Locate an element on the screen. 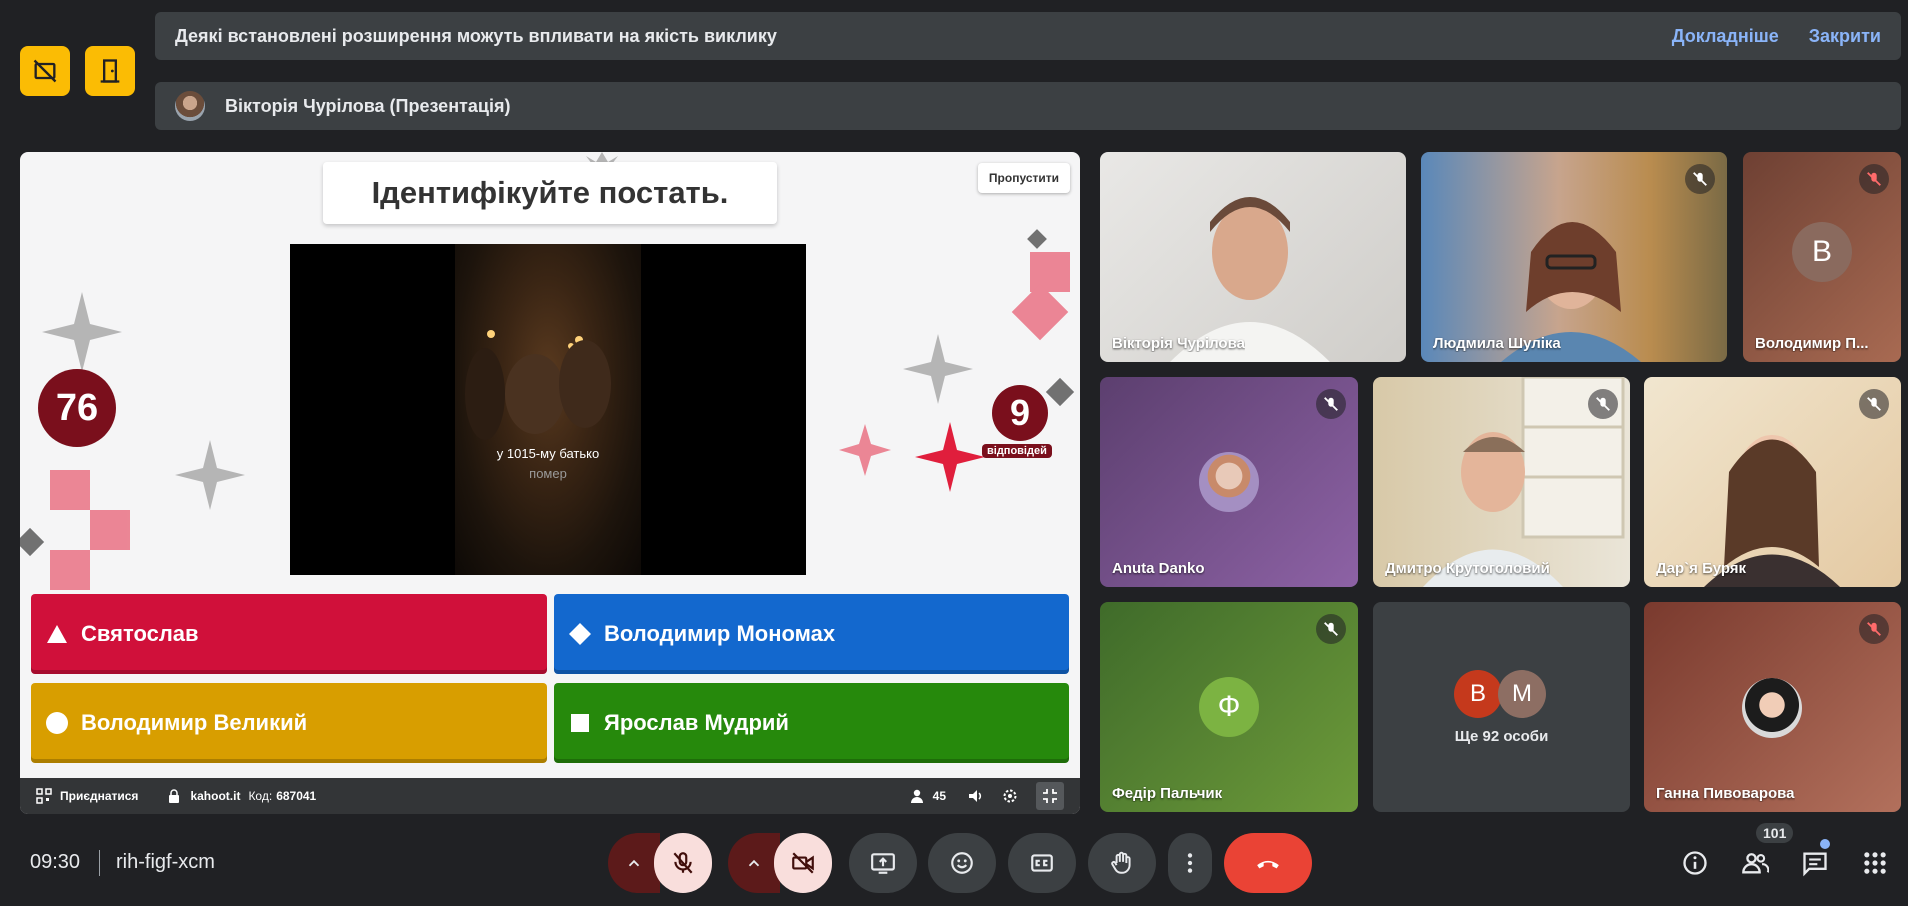 This screenshot has width=1908, height=906. exit-fullscreen-icon is located at coordinates (1050, 796).